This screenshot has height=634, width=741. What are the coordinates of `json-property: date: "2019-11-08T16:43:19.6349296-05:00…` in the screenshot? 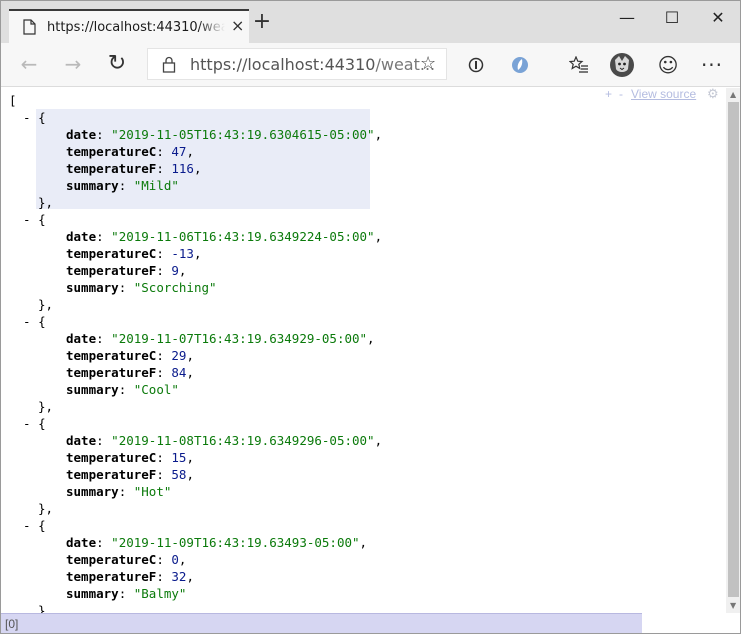 It's located at (224, 440).